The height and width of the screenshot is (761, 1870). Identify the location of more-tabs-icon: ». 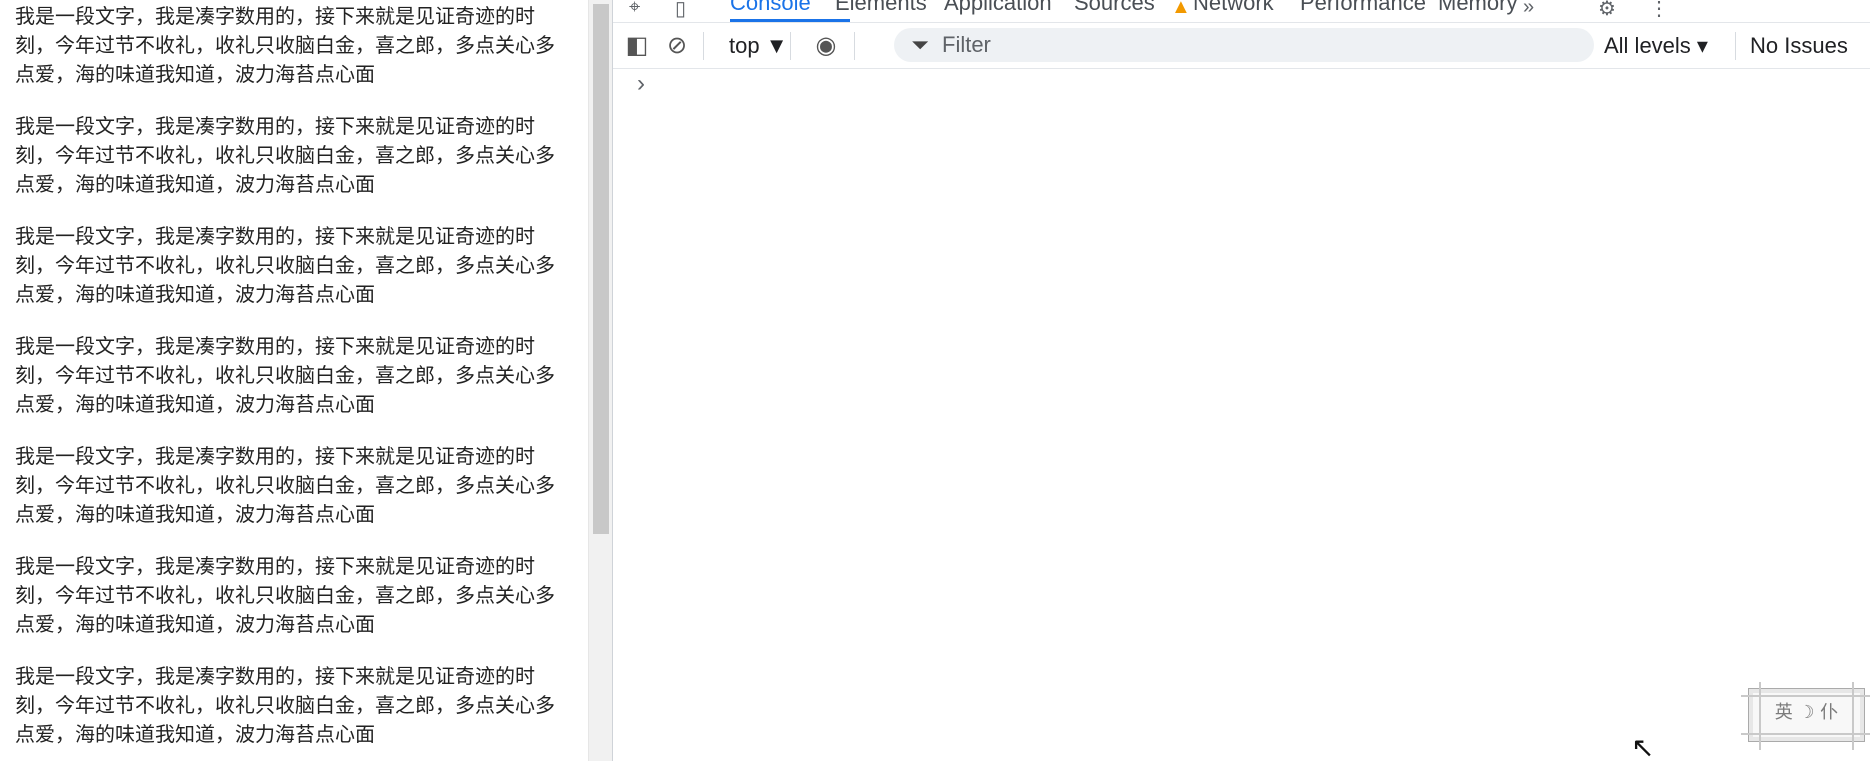
(1528, 9).